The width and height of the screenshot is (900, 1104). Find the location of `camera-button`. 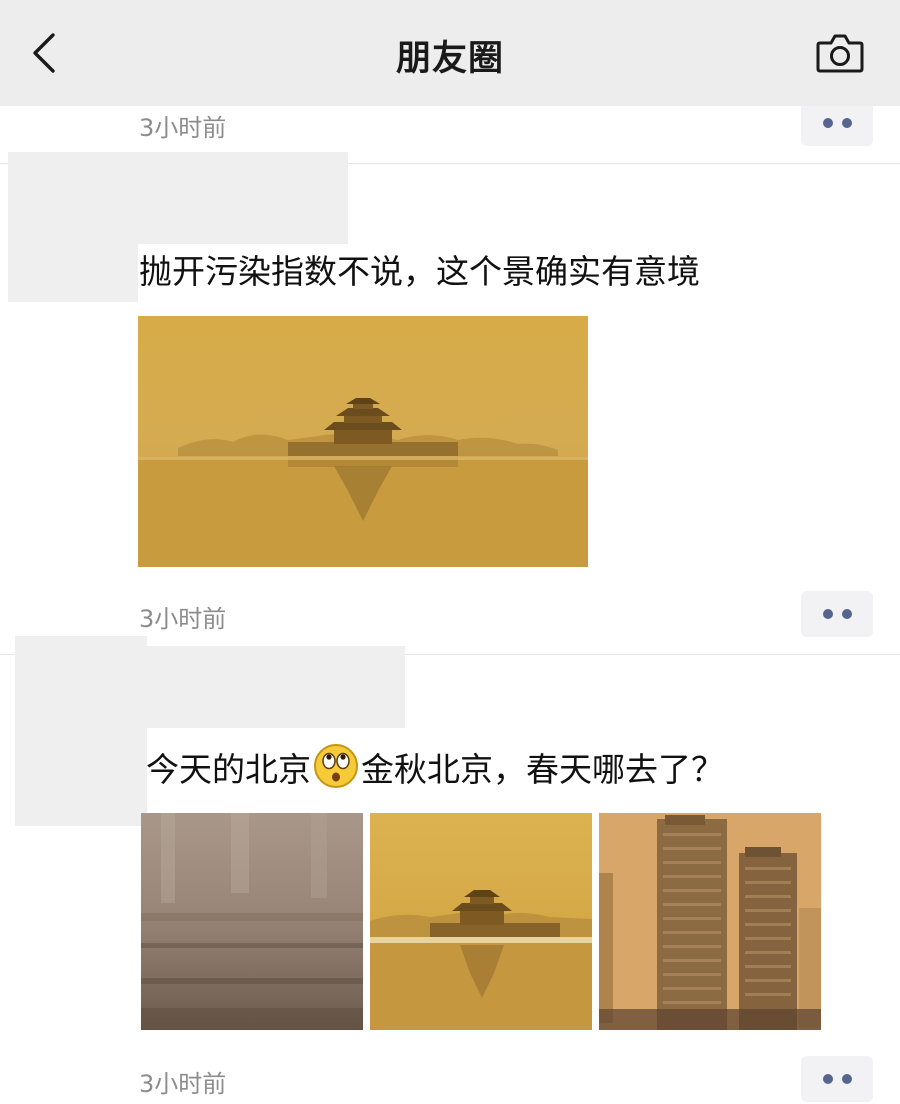

camera-button is located at coordinates (840, 53).